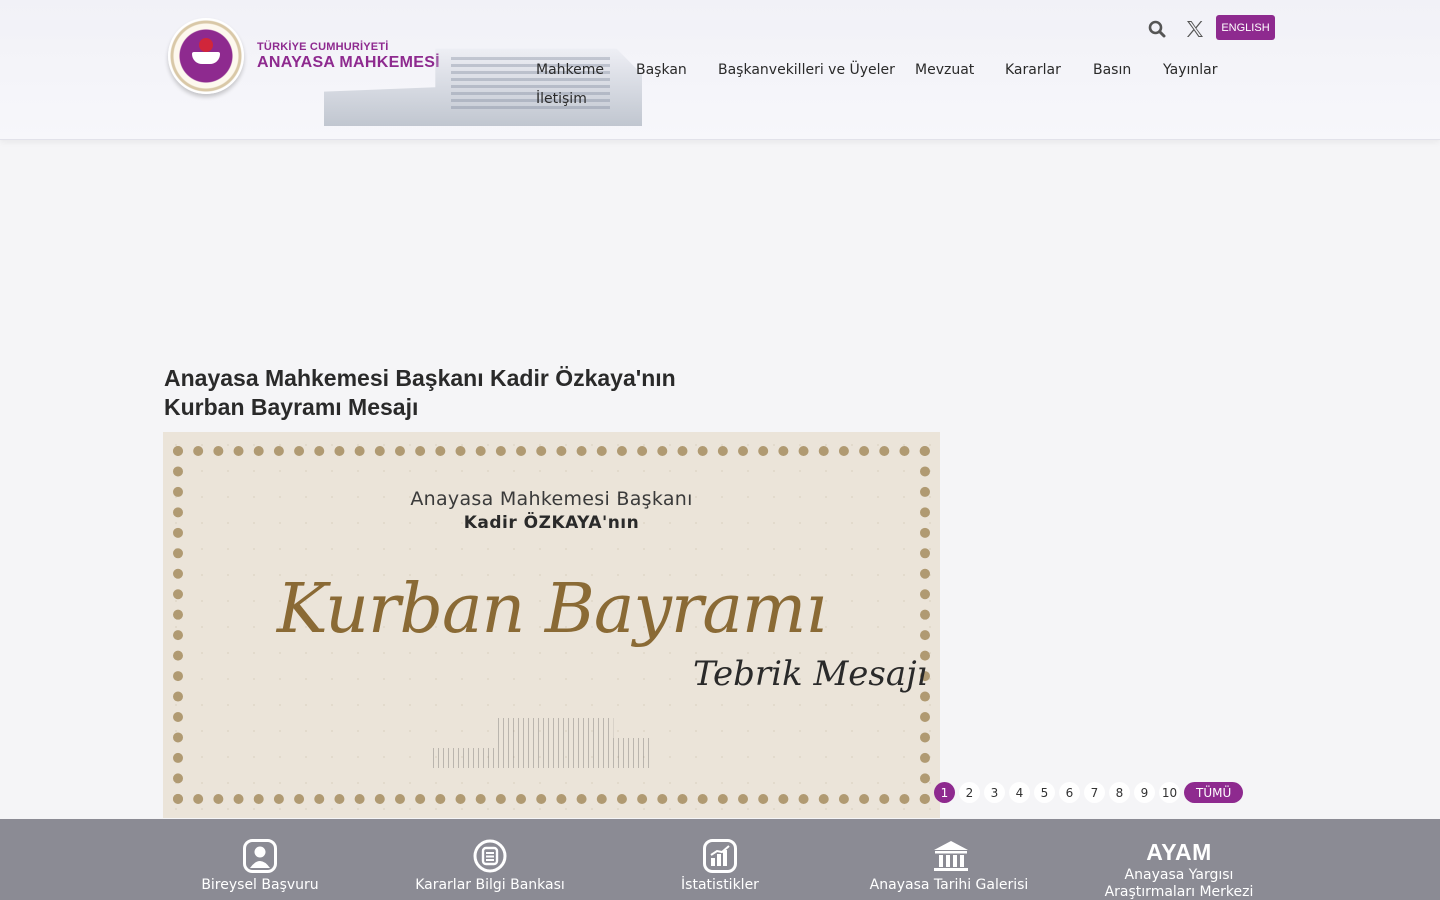 This screenshot has width=1440, height=900. Describe the element at coordinates (949, 885) in the screenshot. I see `quick-link-label: Anayasa Tarihi Galerisi` at that location.